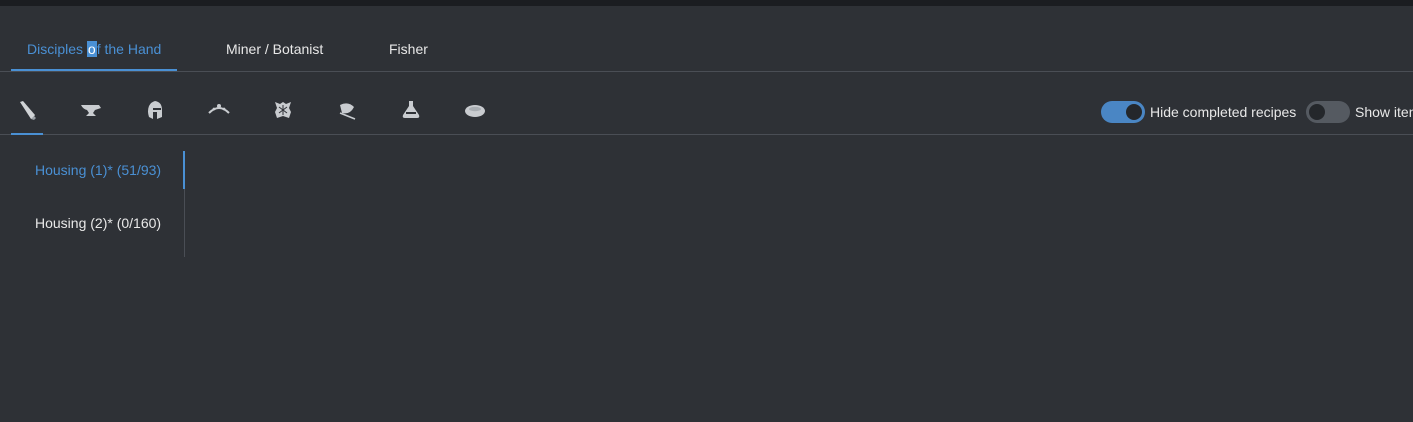 The width and height of the screenshot is (1413, 422). Describe the element at coordinates (129, 49) in the screenshot. I see `tab-label-part: f the Hand` at that location.